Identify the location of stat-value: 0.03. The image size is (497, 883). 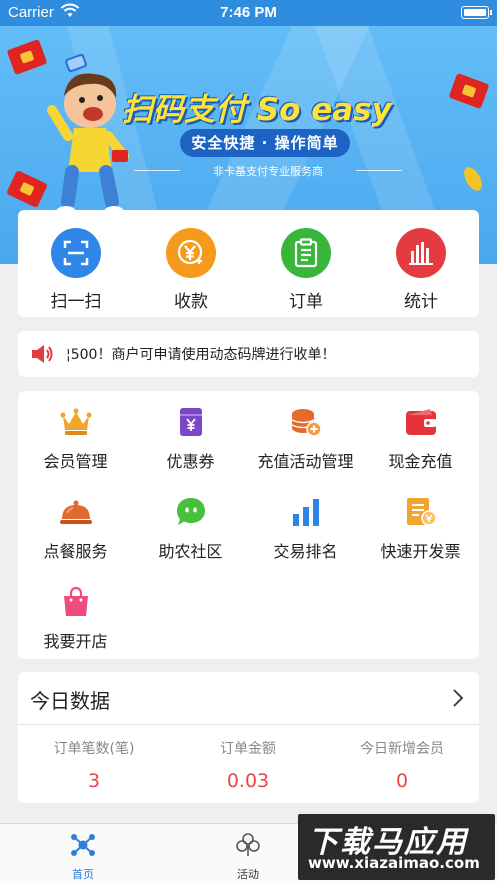
(248, 781).